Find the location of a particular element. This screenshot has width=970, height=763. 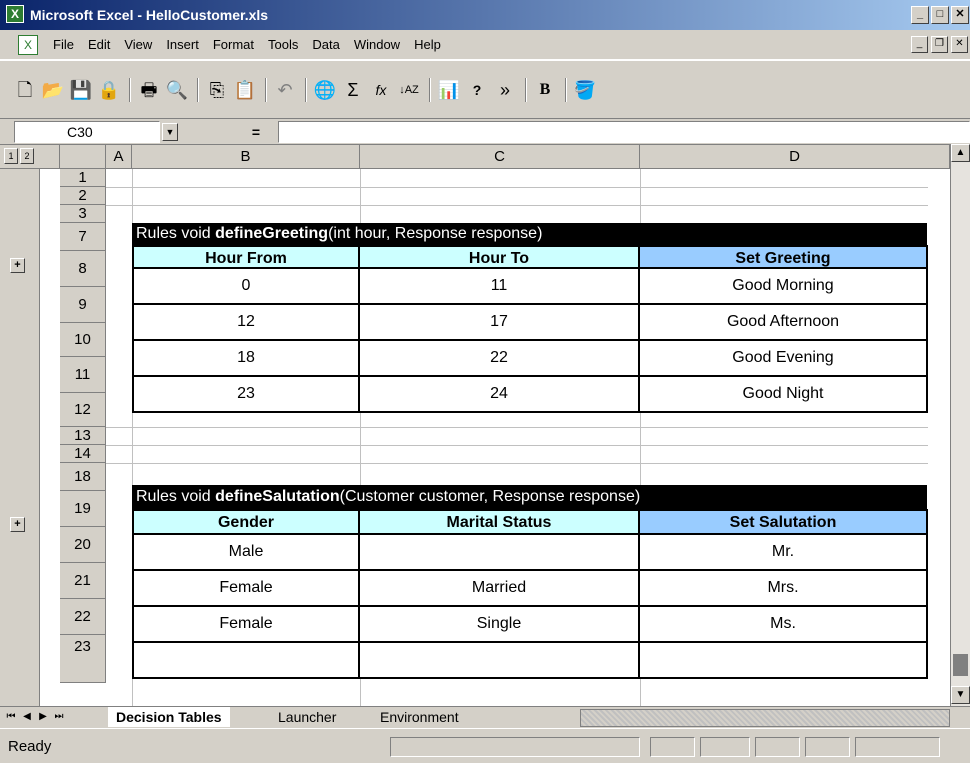

greeting-cell: 0 is located at coordinates (246, 287).